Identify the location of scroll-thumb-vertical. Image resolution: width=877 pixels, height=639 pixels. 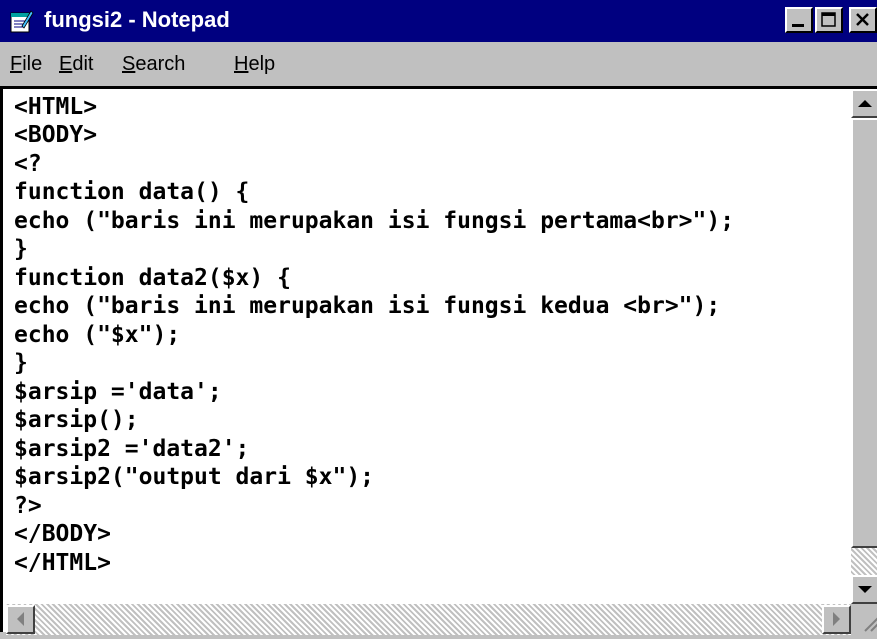
(864, 333).